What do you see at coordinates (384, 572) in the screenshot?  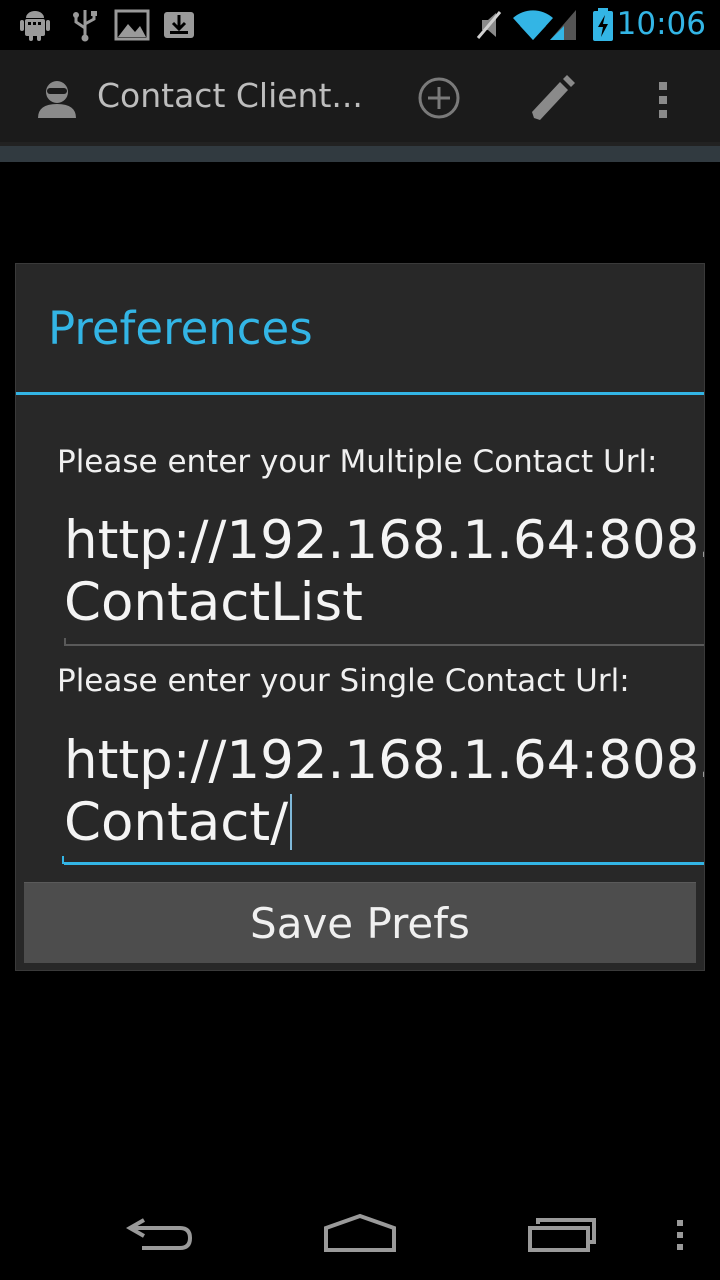 I see `multiple-url-input: http://192.168.1.64:8085/ContactList` at bounding box center [384, 572].